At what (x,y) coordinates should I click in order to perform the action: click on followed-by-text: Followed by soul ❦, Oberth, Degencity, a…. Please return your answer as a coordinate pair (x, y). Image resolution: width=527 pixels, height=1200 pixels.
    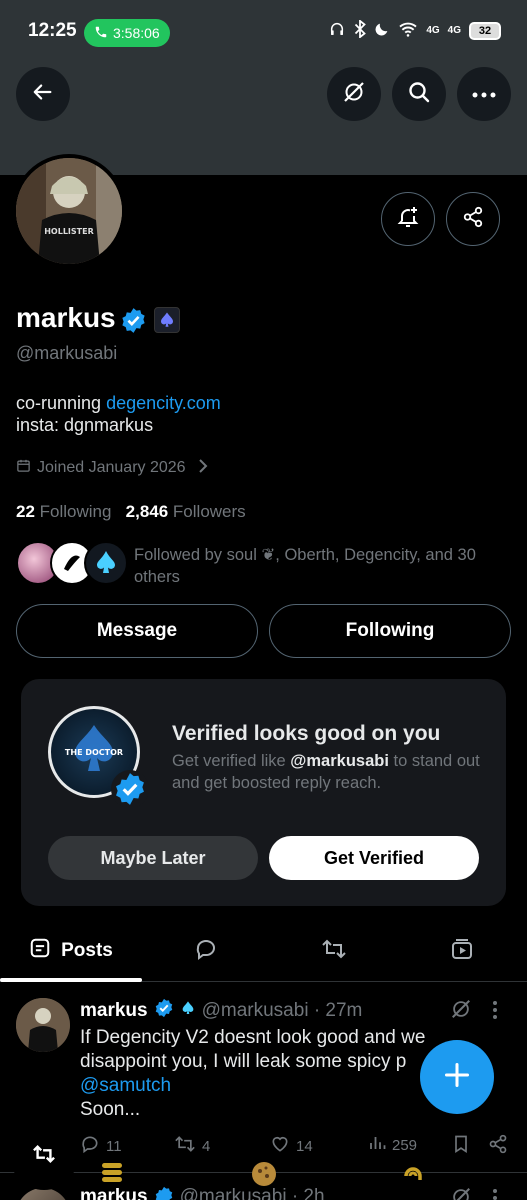
    Looking at the image, I should click on (319, 566).